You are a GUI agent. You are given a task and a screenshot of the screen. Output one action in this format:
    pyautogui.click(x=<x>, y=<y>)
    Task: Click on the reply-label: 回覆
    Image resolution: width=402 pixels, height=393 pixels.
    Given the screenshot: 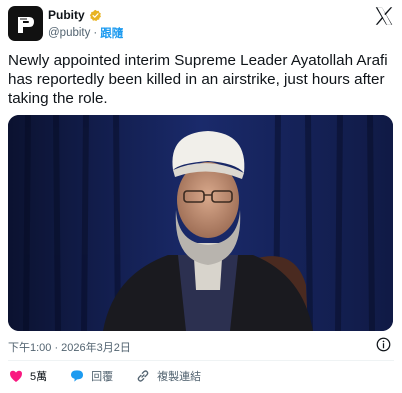 What is the action you would take?
    pyautogui.click(x=102, y=377)
    